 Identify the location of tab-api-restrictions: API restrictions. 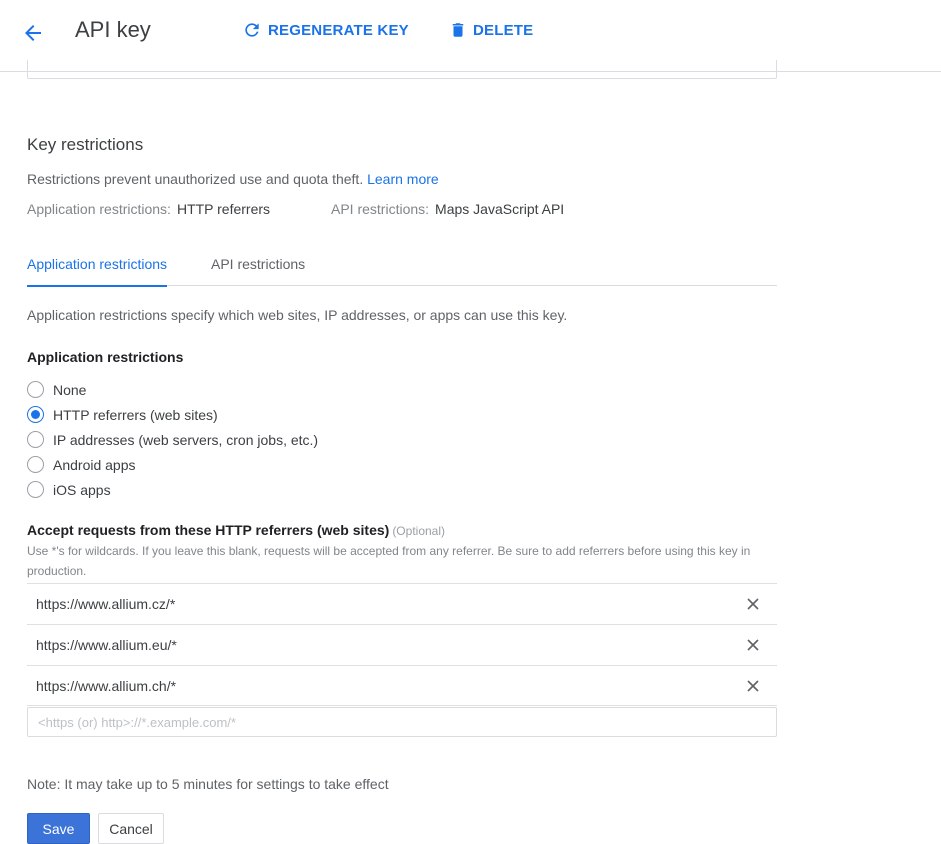
(258, 271).